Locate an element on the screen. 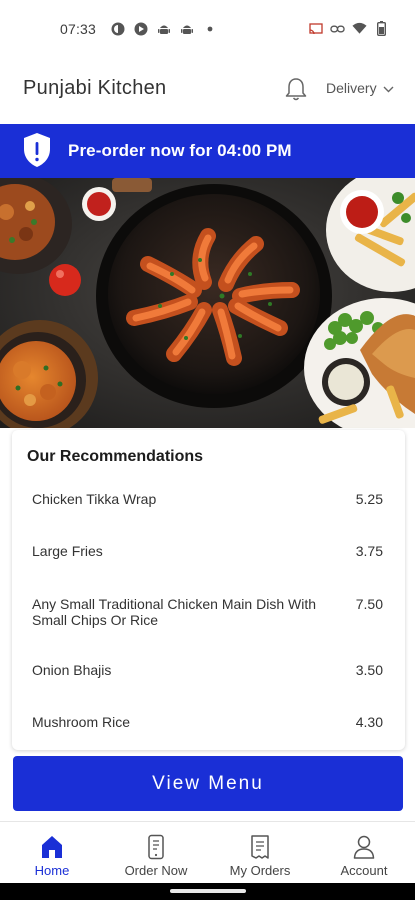  chevron-down-icon is located at coordinates (388, 88).